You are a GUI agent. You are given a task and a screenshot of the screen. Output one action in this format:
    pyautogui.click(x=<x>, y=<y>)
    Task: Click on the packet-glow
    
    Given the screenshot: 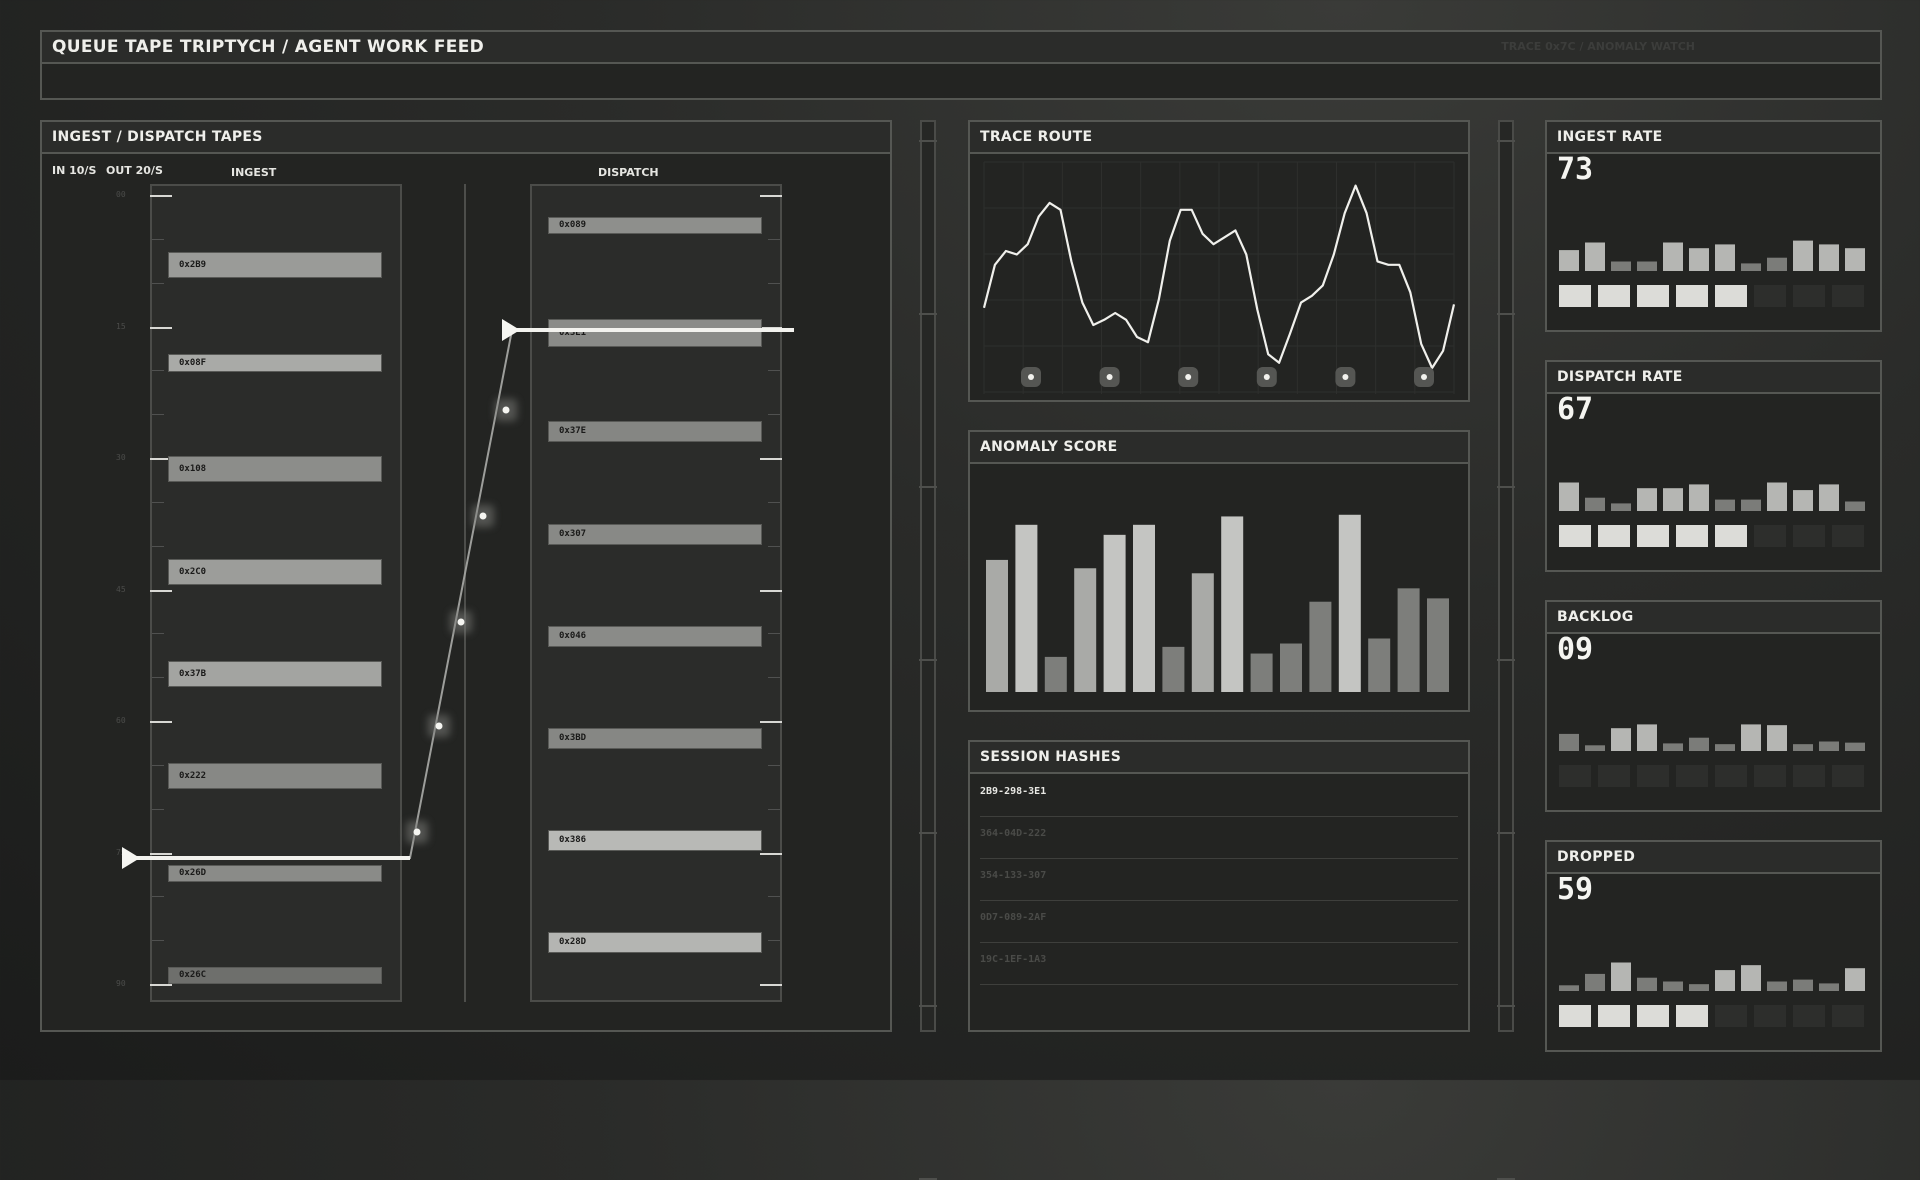 What is the action you would take?
    pyautogui.click(x=439, y=726)
    